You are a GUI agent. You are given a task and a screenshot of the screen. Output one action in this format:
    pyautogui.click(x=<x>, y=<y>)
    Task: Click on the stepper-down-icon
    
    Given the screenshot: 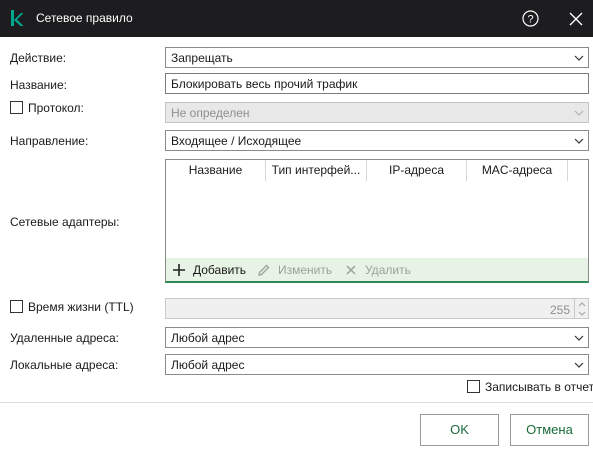 What is the action you would take?
    pyautogui.click(x=582, y=313)
    